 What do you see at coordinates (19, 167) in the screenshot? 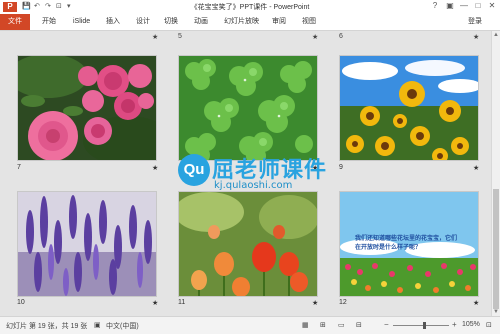
I see `slide-number-7: 7` at bounding box center [19, 167].